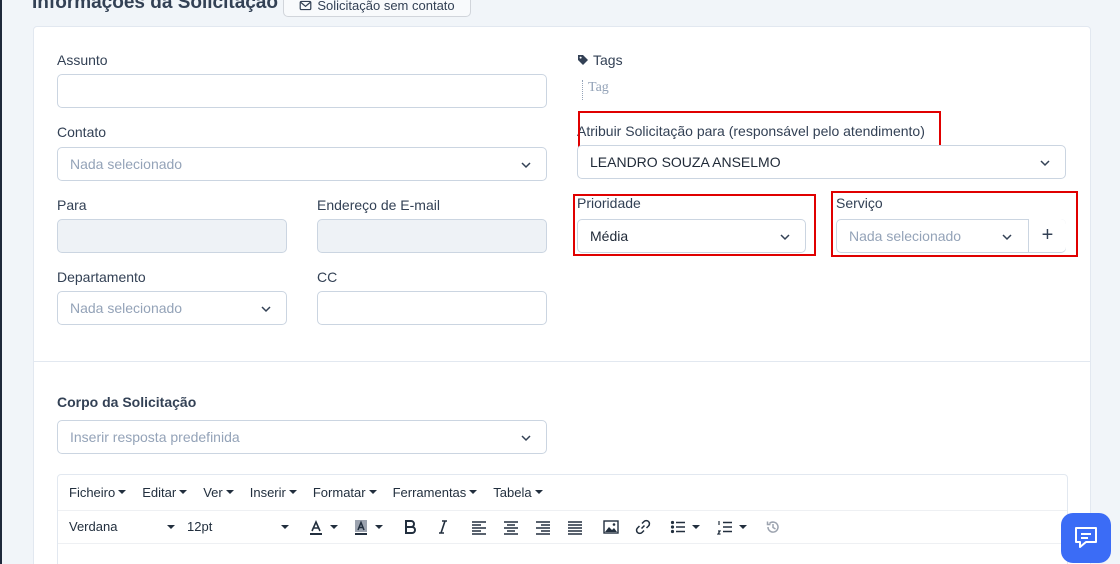  What do you see at coordinates (323, 527) in the screenshot?
I see `text-color-button` at bounding box center [323, 527].